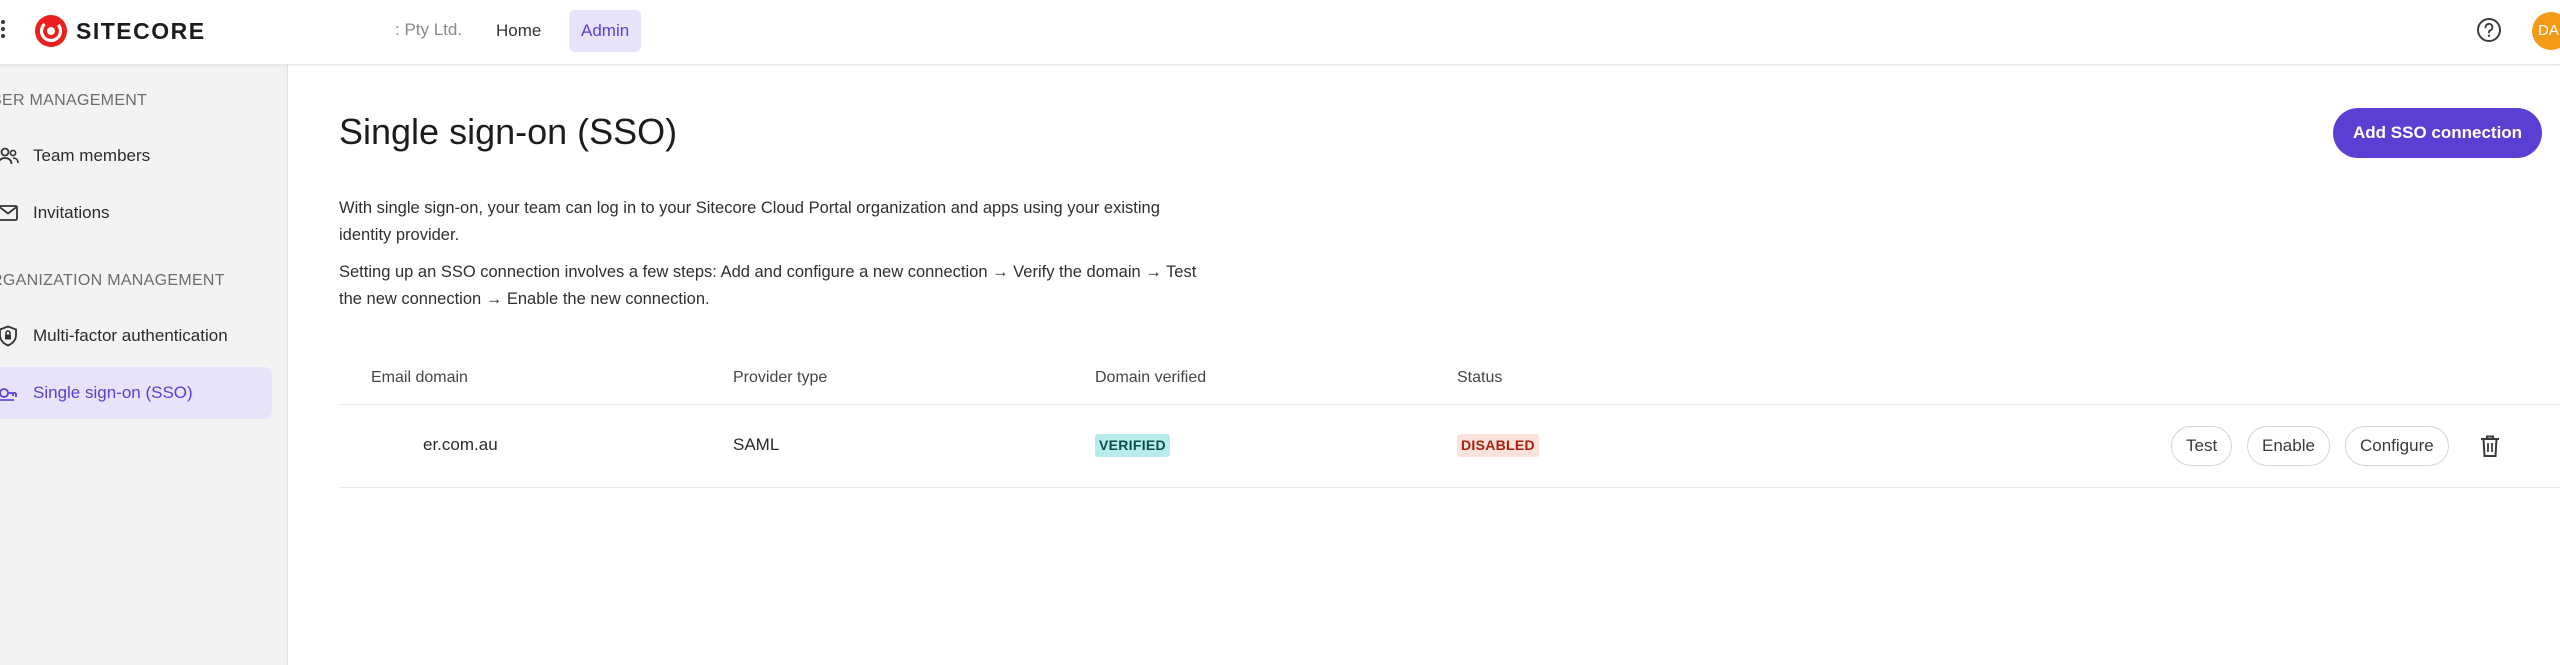 The height and width of the screenshot is (665, 2560). I want to click on sidebar-item-label: Multi-factor authentication, so click(130, 335).